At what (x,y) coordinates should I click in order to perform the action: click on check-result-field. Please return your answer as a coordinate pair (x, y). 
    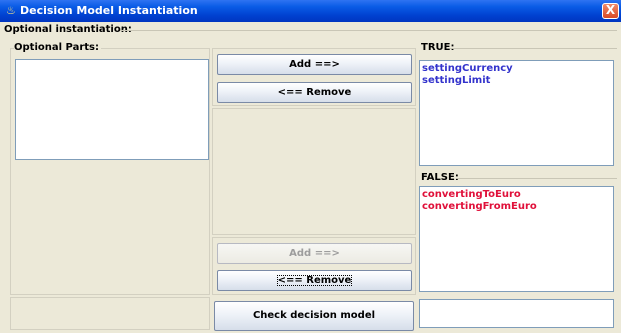
    Looking at the image, I should click on (516, 313).